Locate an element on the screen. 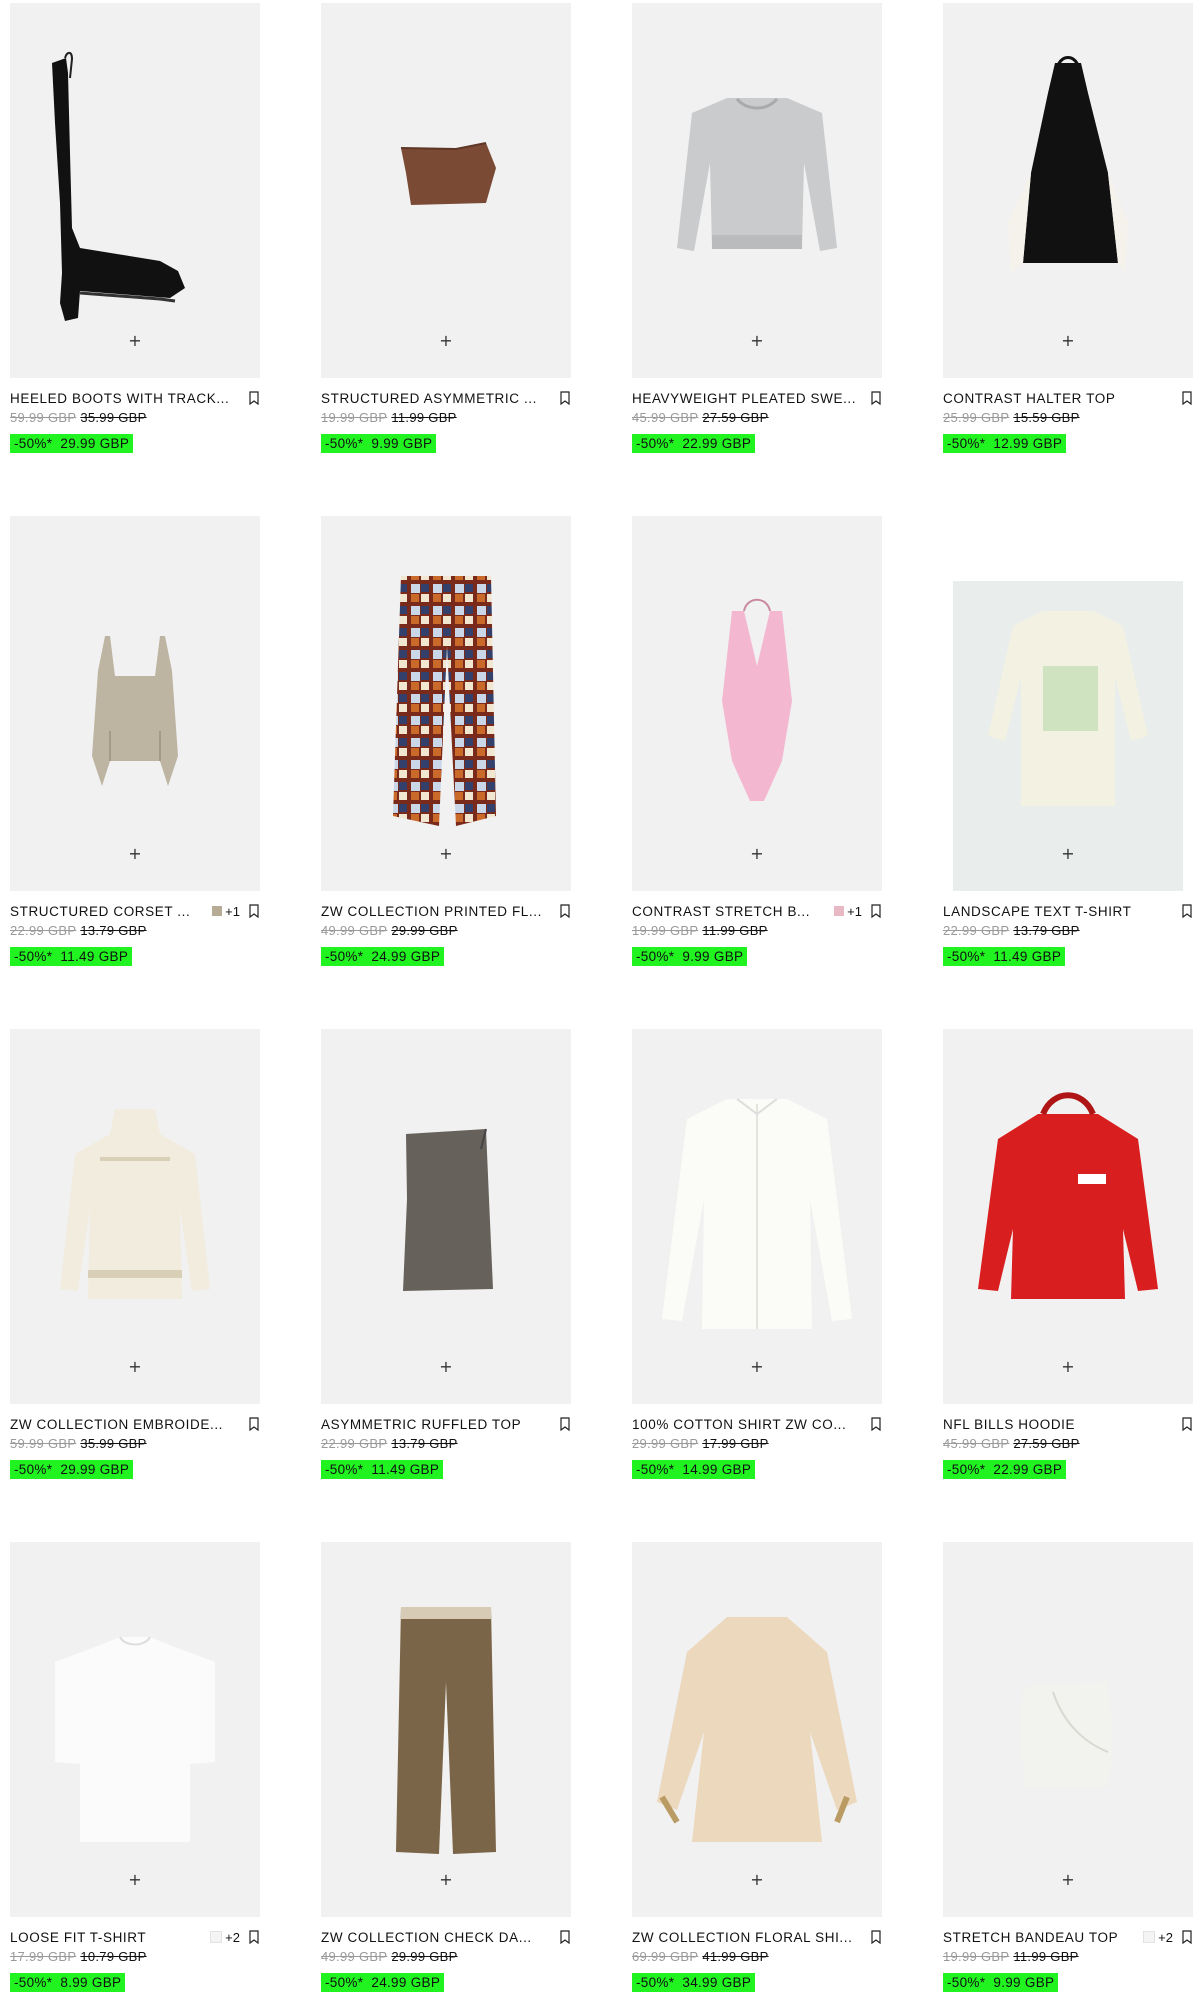 Image resolution: width=1200 pixels, height=2003 pixels. more-colors-count: +2 is located at coordinates (1165, 1937).